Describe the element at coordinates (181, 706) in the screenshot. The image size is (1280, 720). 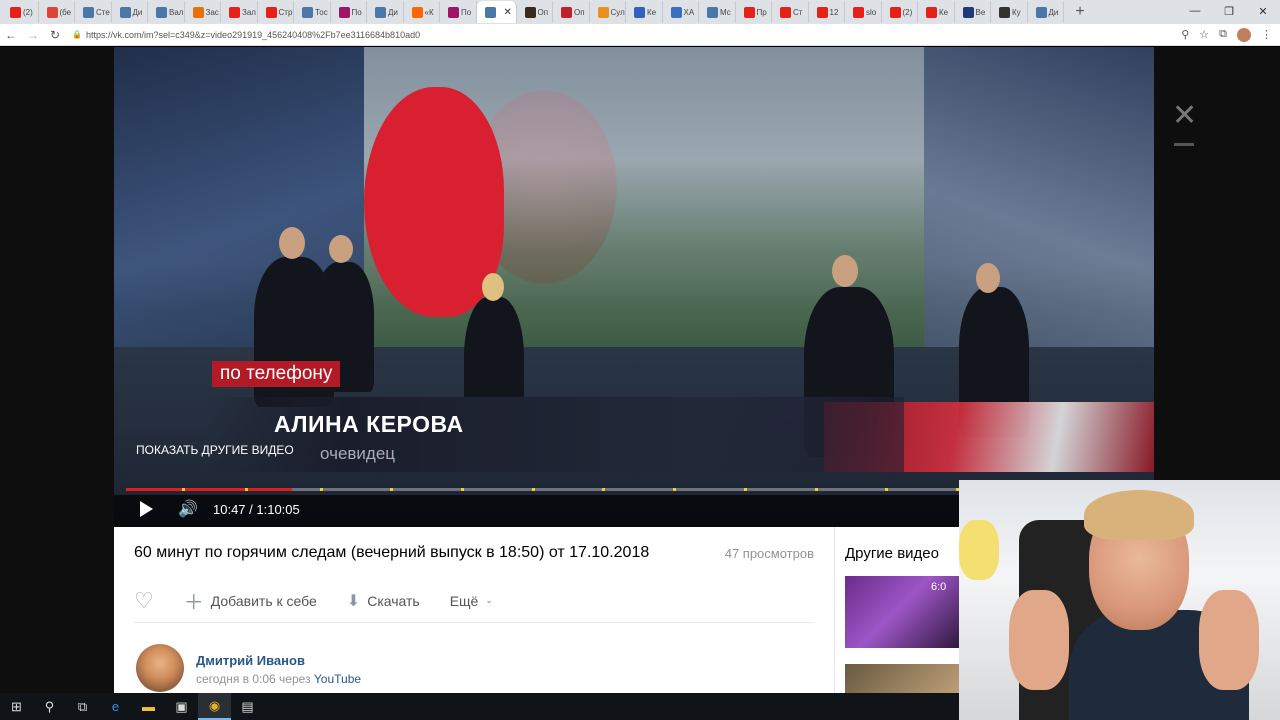
I see `app-icon: ▣` at that location.